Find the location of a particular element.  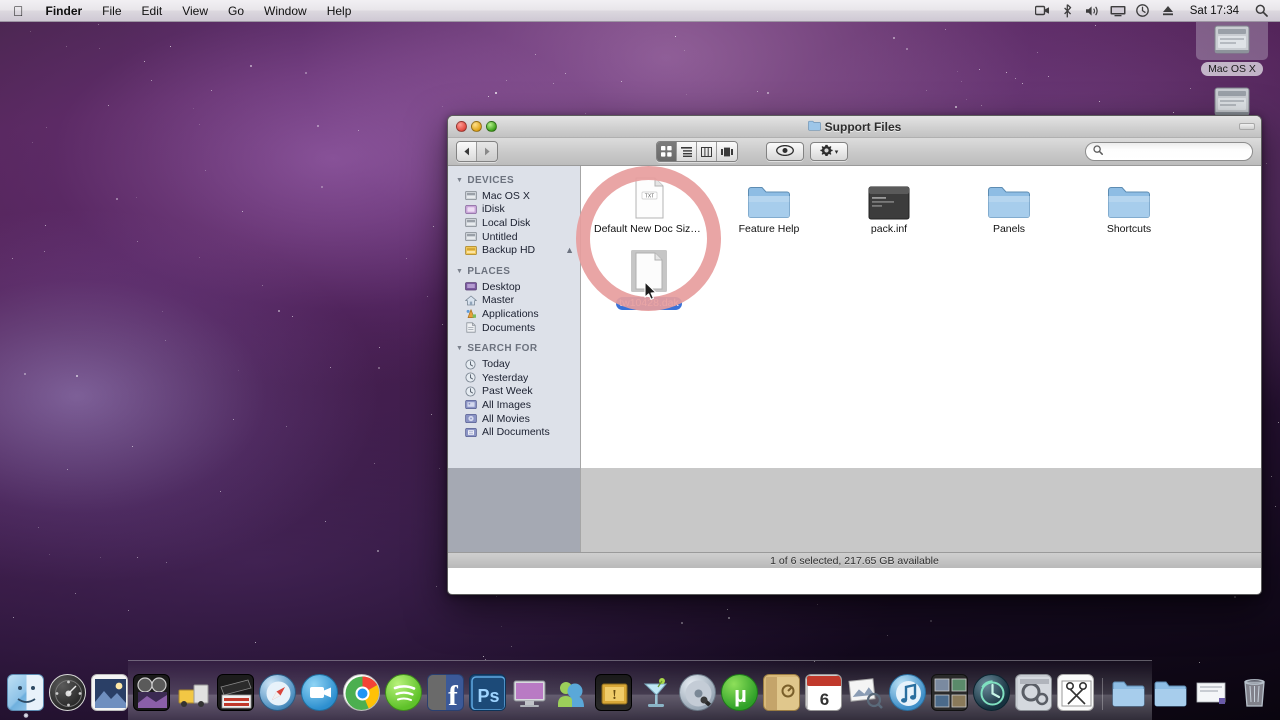

dock-item-remote-desktop is located at coordinates (529, 692).